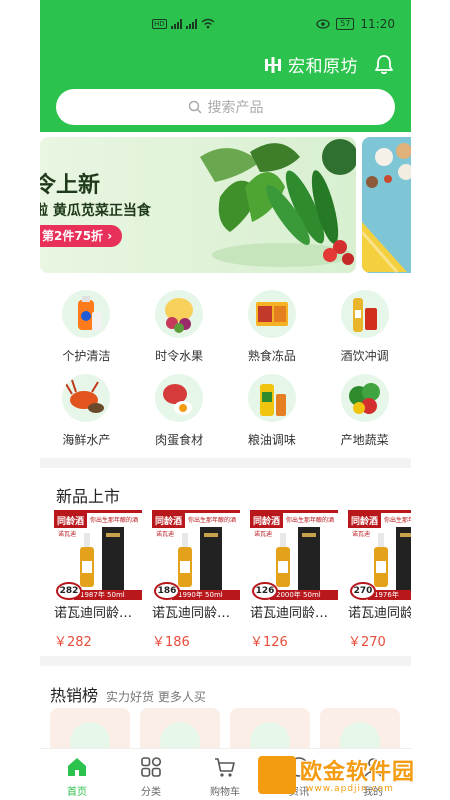  Describe the element at coordinates (151, 767) in the screenshot. I see `category-icon` at that location.